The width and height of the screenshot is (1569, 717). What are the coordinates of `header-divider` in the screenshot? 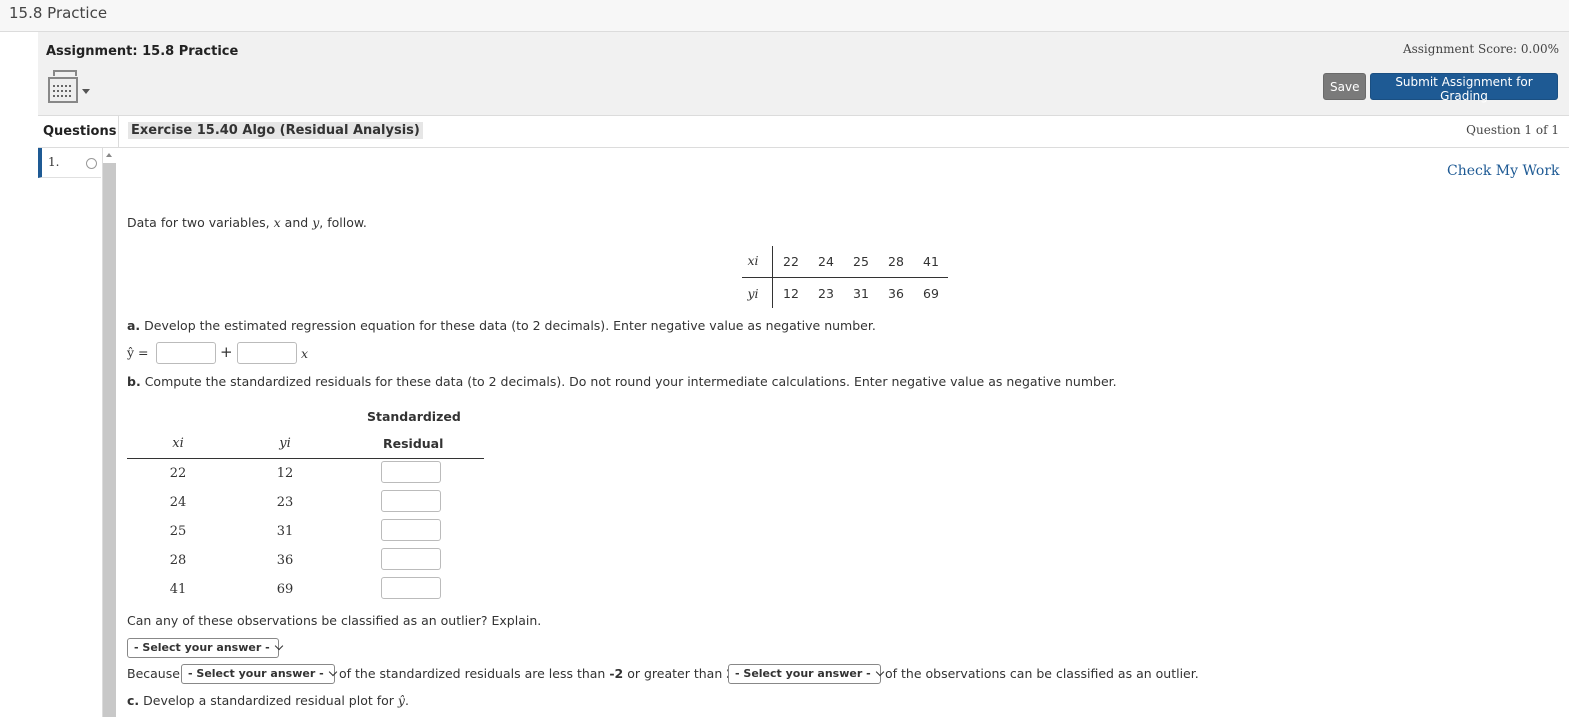 It's located at (118, 131).